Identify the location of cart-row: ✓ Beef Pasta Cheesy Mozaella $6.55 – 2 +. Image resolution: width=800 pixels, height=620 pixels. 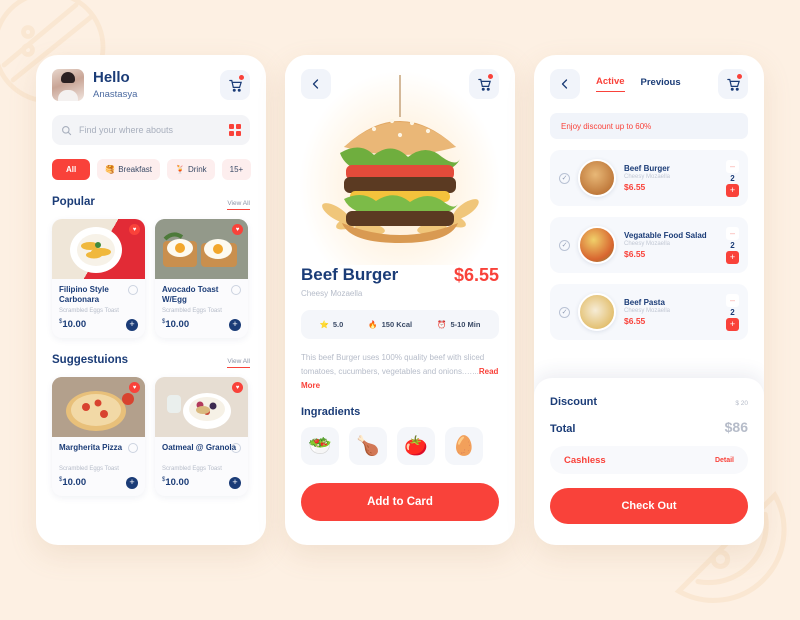
(649, 312).